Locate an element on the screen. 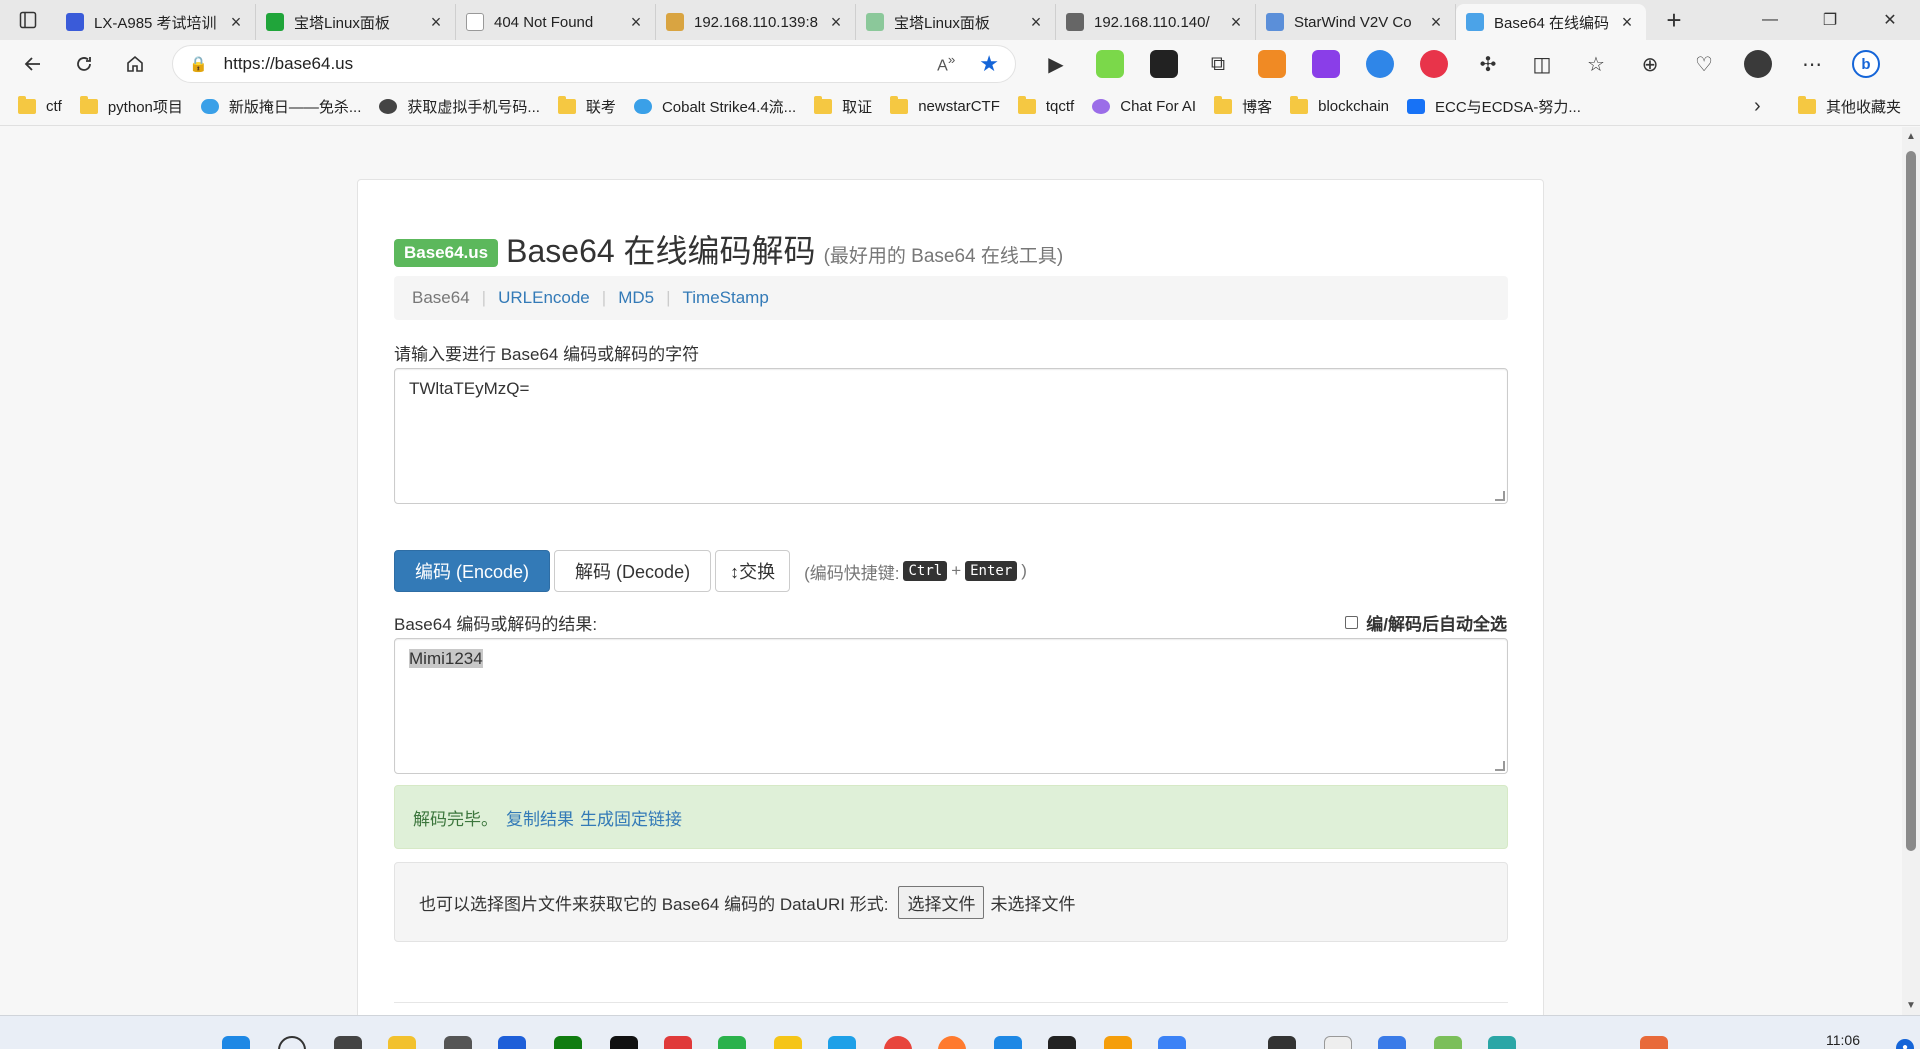 The image size is (1920, 1049). edge-icon is located at coordinates (842, 1042).